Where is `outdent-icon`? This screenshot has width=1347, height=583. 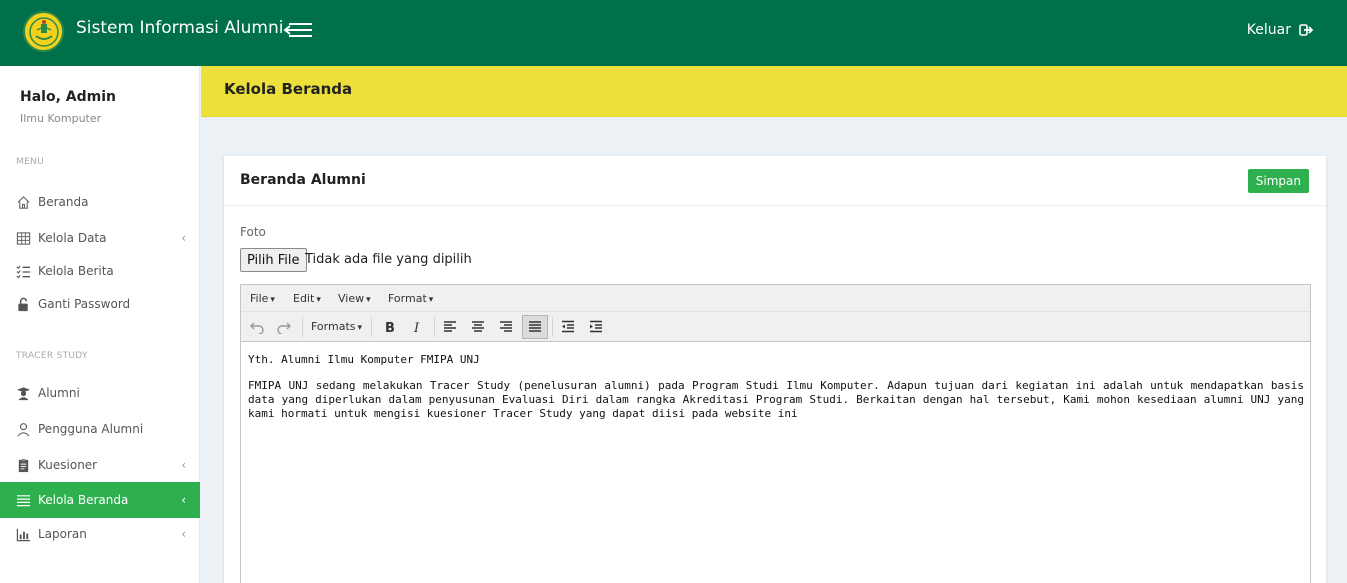 outdent-icon is located at coordinates (568, 327).